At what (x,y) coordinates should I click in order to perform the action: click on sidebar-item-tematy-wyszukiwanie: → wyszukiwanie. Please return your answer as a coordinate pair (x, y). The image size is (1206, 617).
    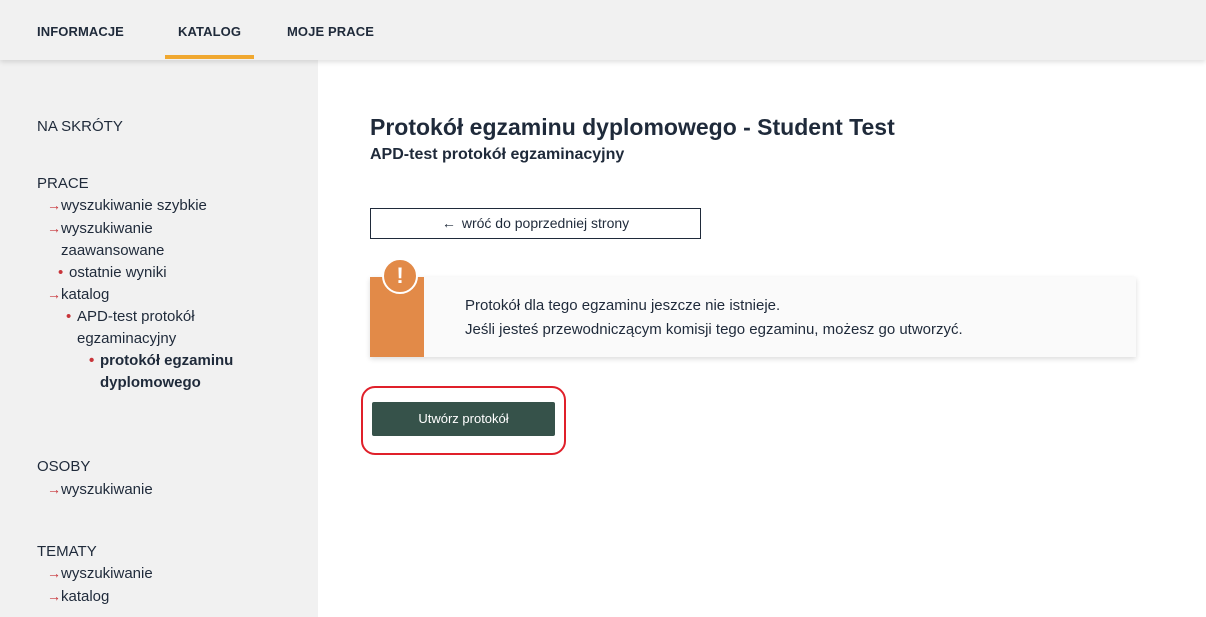
    Looking at the image, I should click on (100, 573).